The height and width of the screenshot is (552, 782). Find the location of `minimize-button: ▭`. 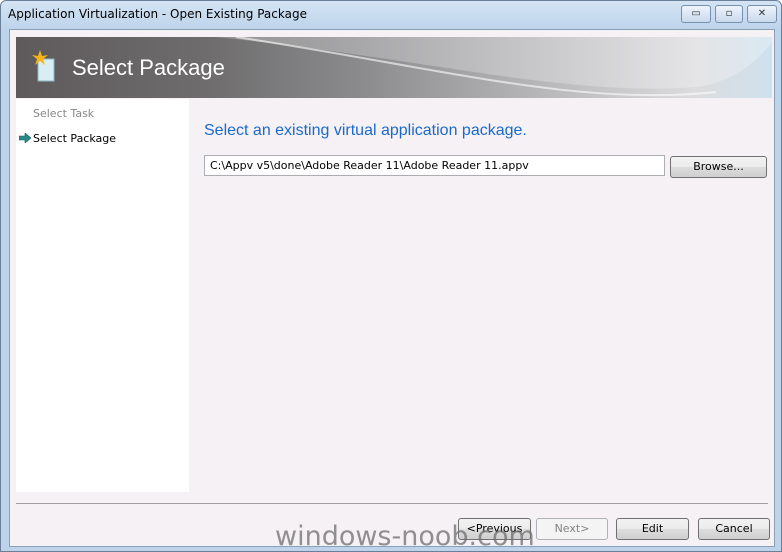

minimize-button: ▭ is located at coordinates (696, 14).